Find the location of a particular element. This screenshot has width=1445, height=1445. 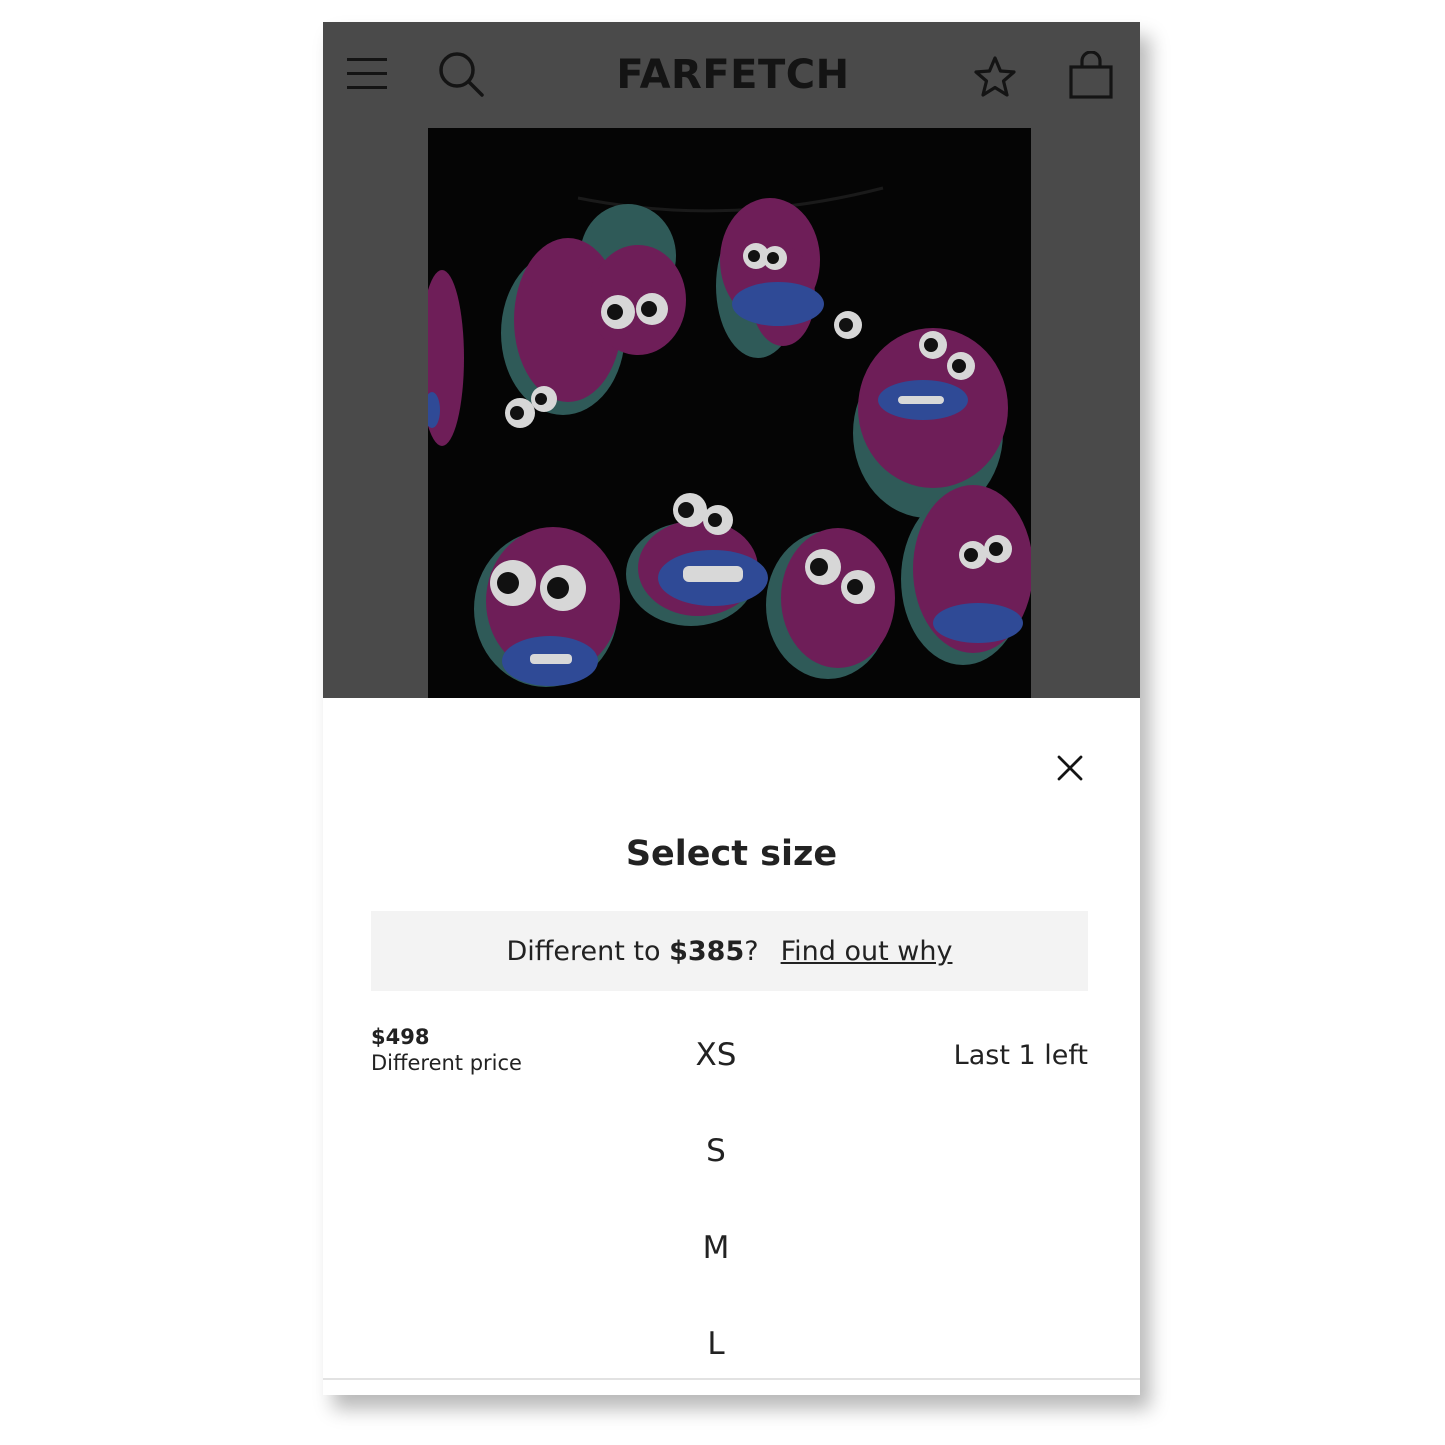

header: FARFETCH is located at coordinates (731, 75).